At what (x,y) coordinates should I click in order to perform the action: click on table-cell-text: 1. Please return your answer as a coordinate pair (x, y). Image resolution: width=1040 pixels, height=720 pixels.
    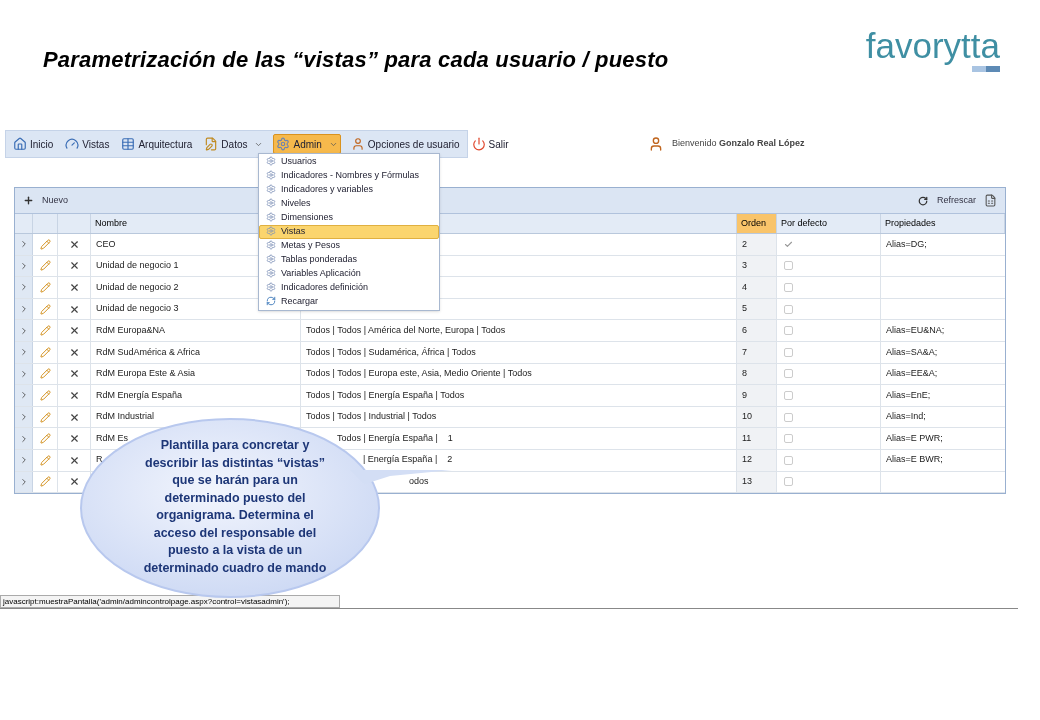
    Looking at the image, I should click on (450, 438).